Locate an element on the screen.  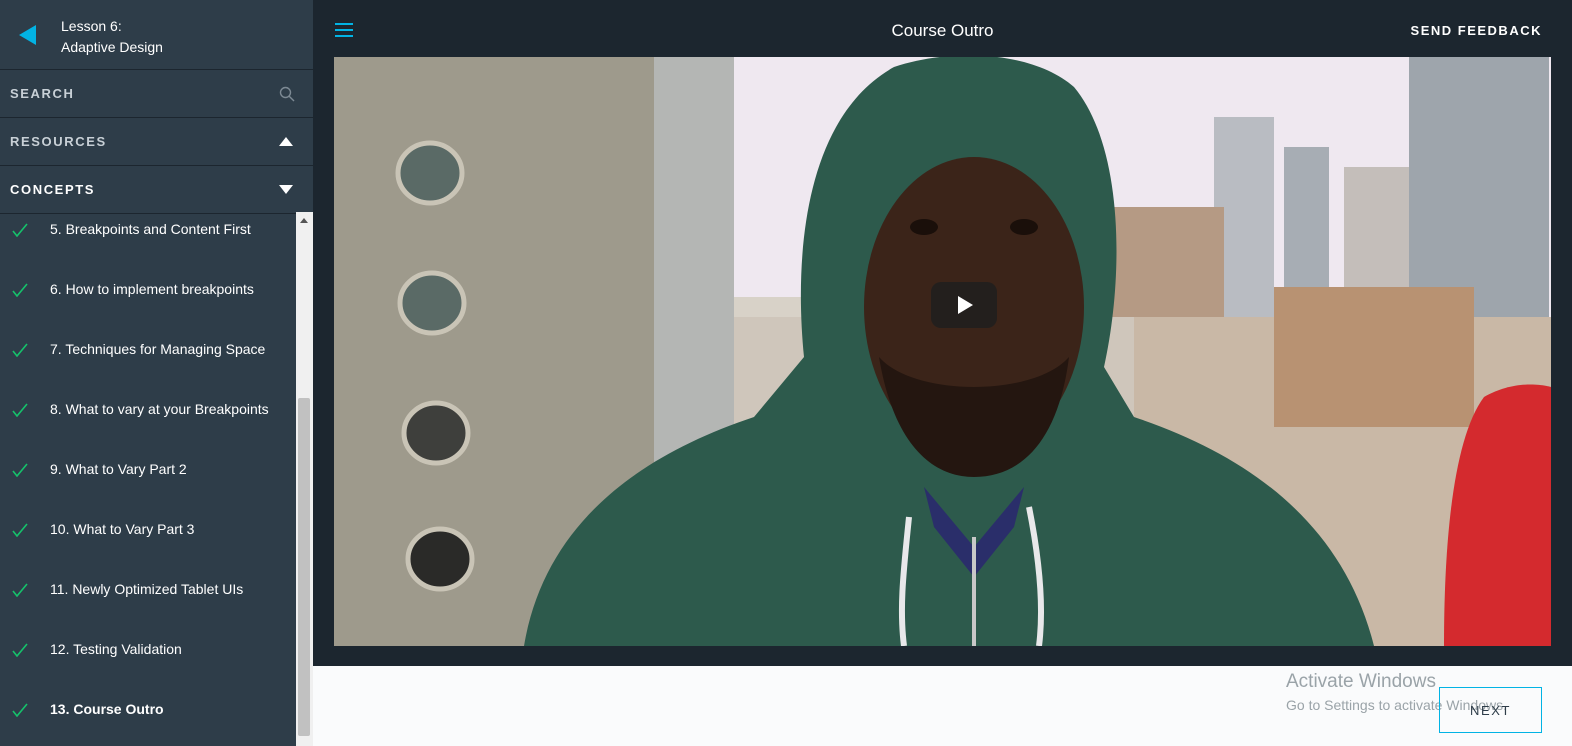
resources-label: RESOURCES is located at coordinates (58, 141).